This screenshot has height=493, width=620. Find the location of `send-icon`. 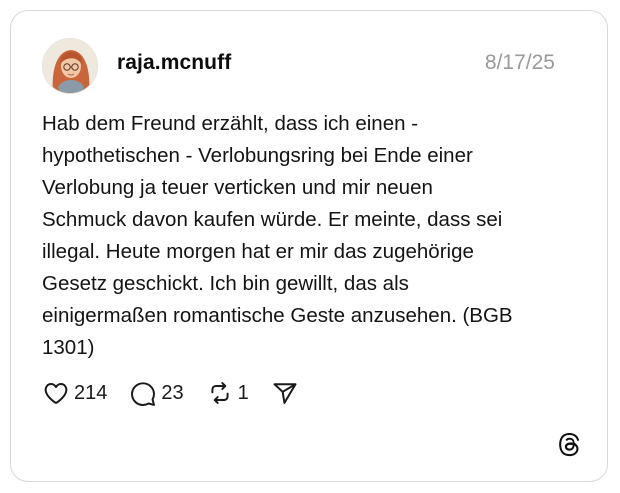

send-icon is located at coordinates (285, 393).